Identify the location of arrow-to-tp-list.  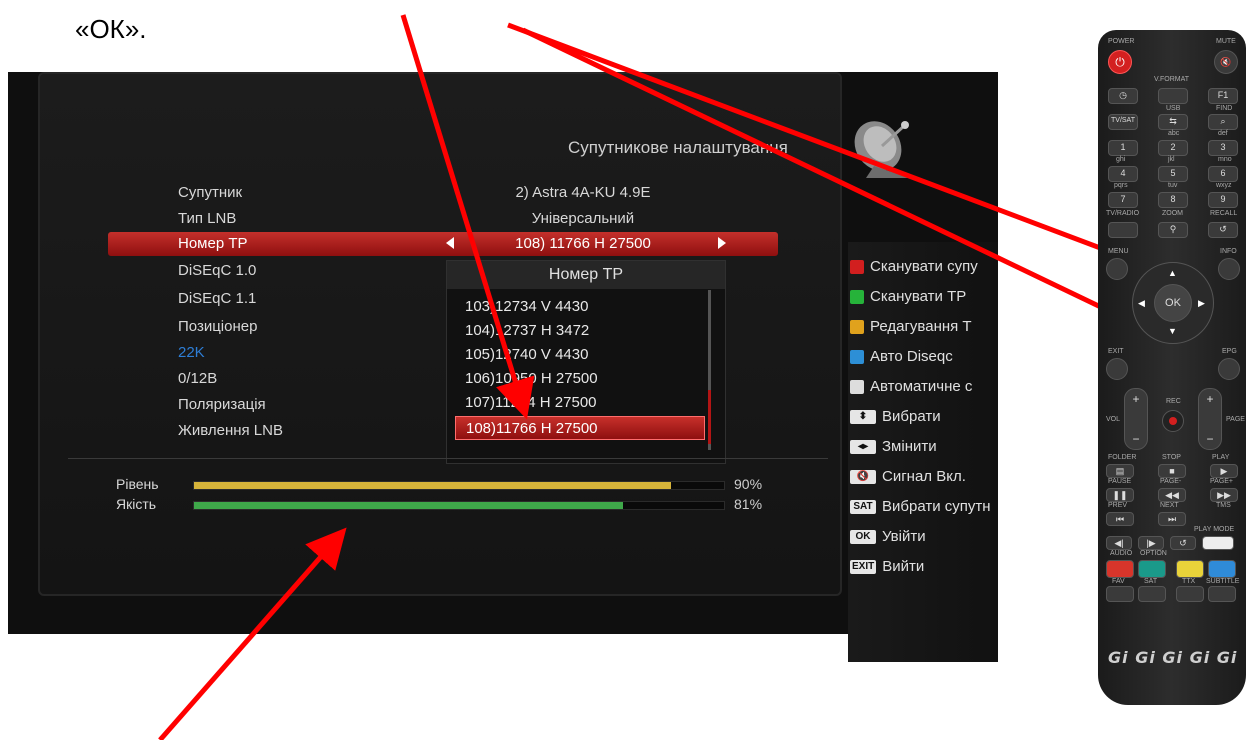
(467, 217).